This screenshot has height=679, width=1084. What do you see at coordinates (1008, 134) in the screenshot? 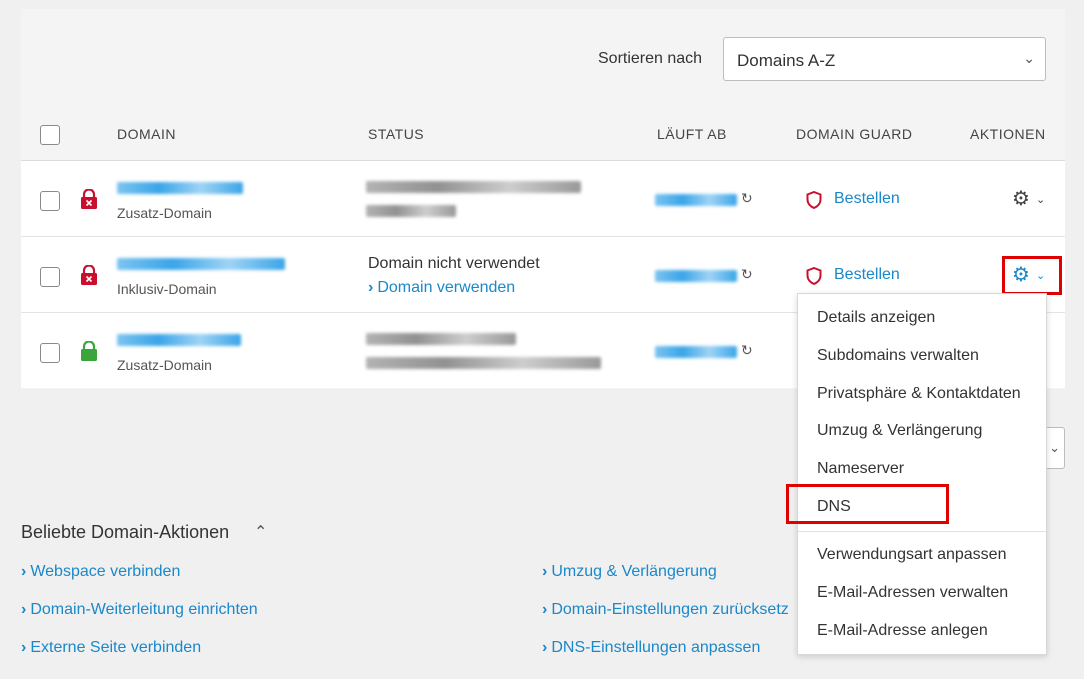
I see `header-actions: AKTIONEN` at bounding box center [1008, 134].